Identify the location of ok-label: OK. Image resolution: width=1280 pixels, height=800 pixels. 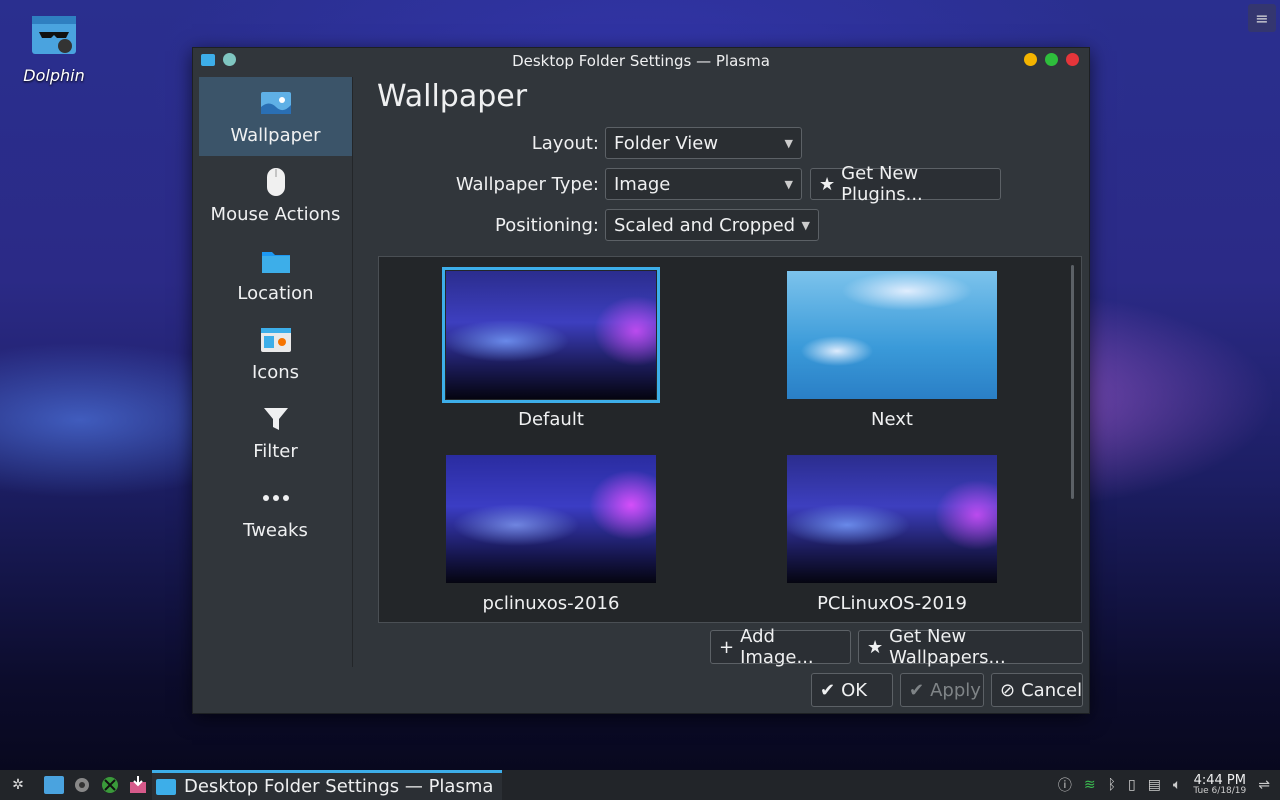
(854, 690).